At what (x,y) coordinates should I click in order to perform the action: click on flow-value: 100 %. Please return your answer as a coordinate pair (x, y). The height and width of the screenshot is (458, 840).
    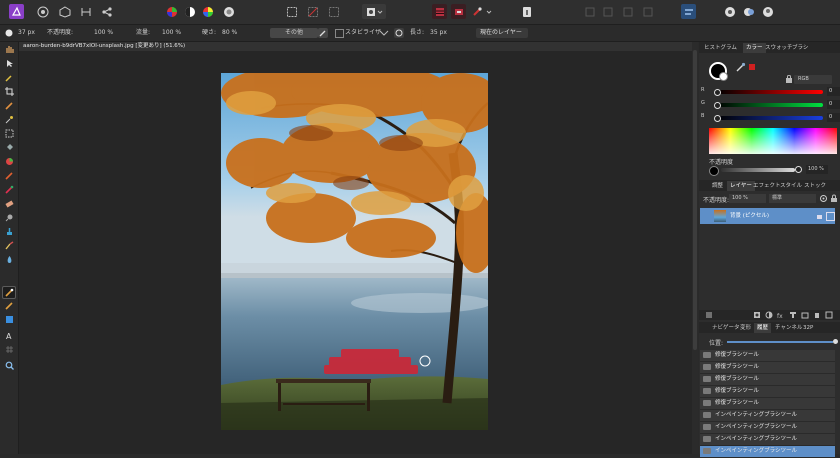
    Looking at the image, I should click on (171, 33).